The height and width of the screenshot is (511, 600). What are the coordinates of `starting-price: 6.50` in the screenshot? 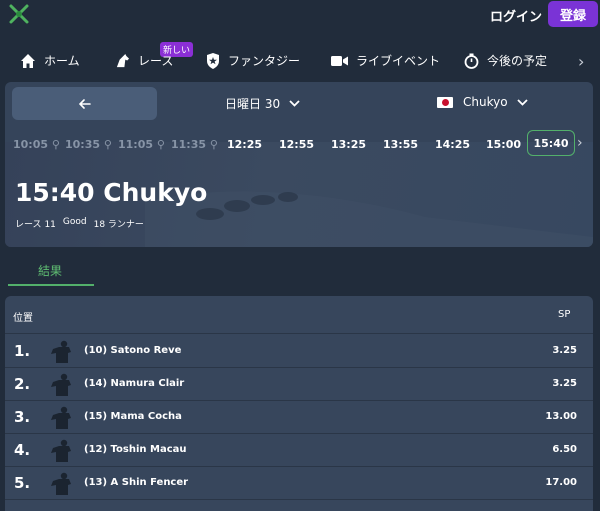 It's located at (564, 449).